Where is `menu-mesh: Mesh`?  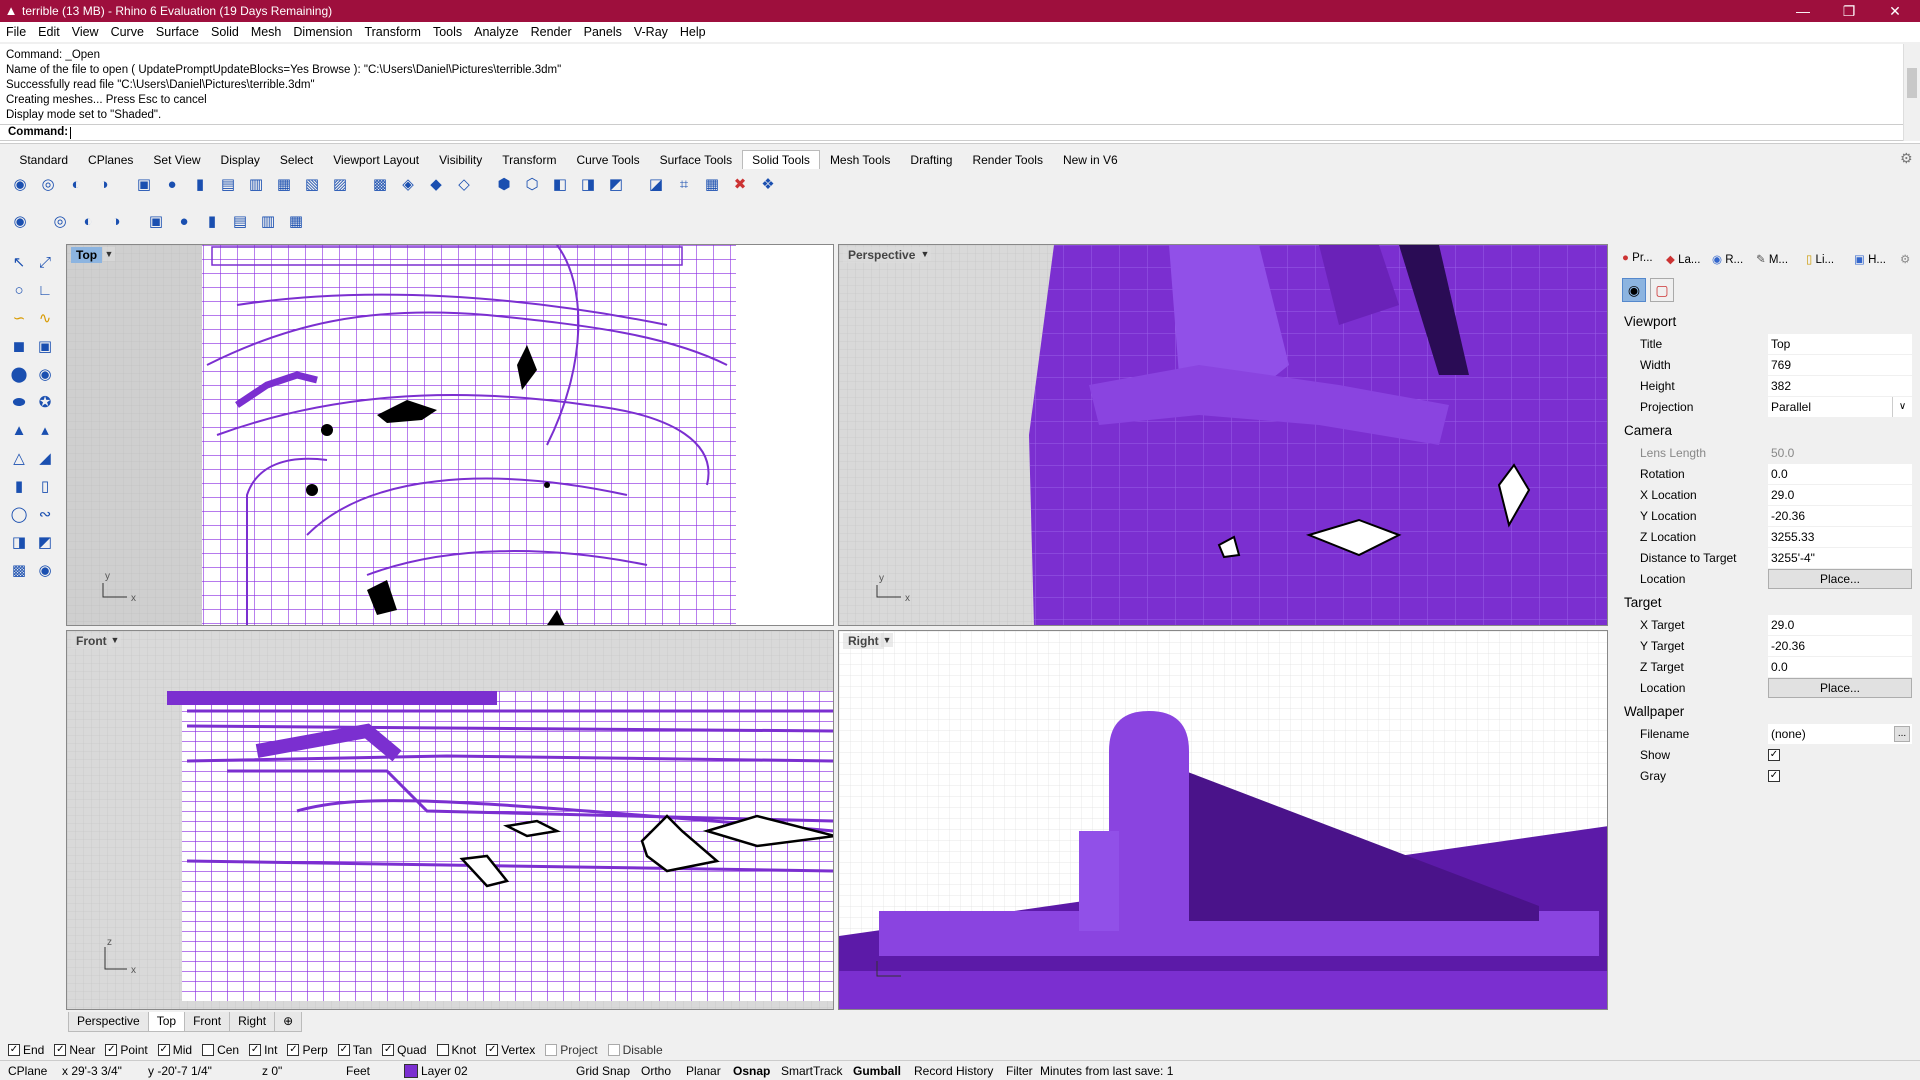 menu-mesh: Mesh is located at coordinates (266, 32).